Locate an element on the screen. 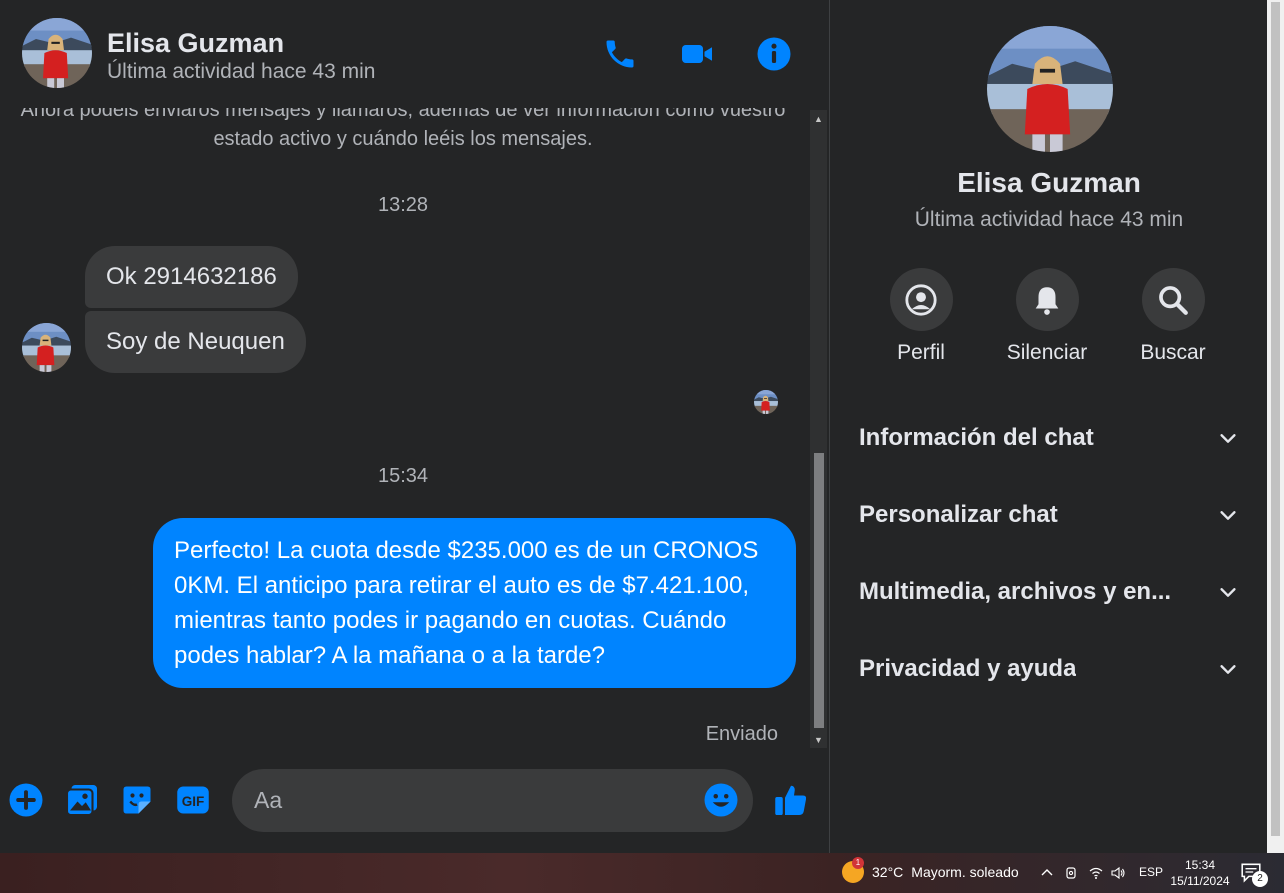 Image resolution: width=1284 pixels, height=893 pixels. like-icon is located at coordinates (791, 800).